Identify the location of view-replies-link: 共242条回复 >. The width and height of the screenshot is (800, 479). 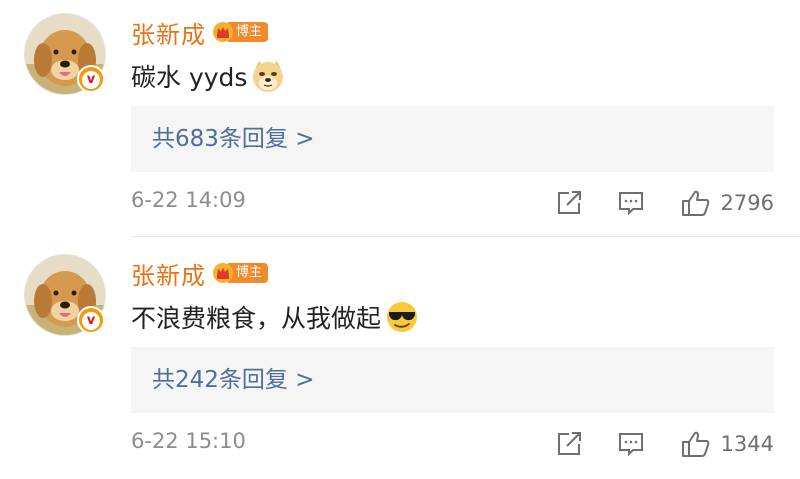
(452, 380).